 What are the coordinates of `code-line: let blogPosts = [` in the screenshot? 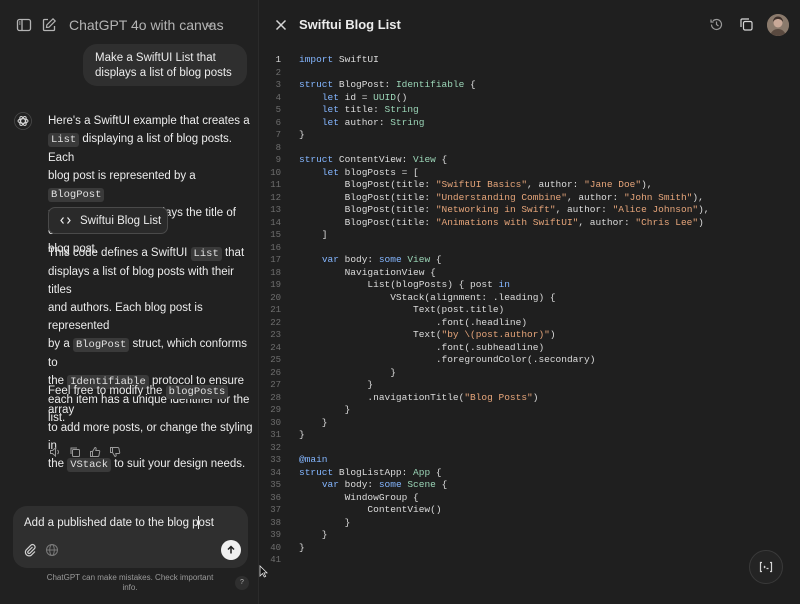 It's located at (359, 173).